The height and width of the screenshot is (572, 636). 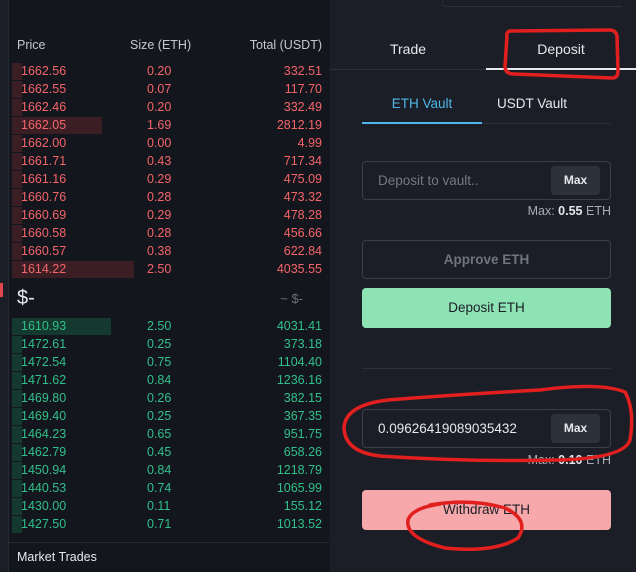 What do you see at coordinates (169, 107) in the screenshot?
I see `ask-row: 1662.46 0.20 332.49` at bounding box center [169, 107].